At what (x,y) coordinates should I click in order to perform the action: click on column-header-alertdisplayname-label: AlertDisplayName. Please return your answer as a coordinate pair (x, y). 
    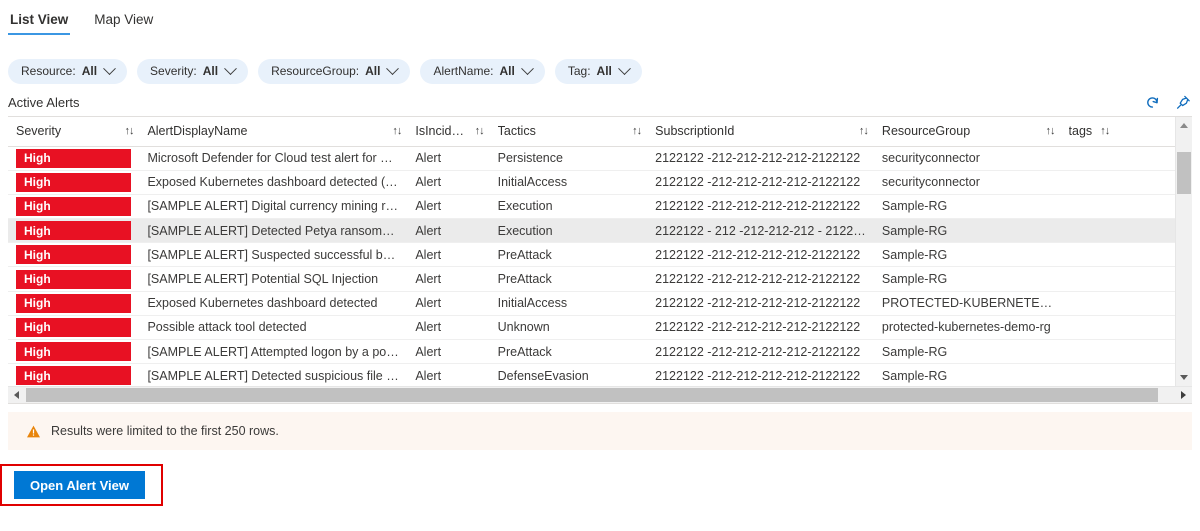
    Looking at the image, I should click on (197, 131).